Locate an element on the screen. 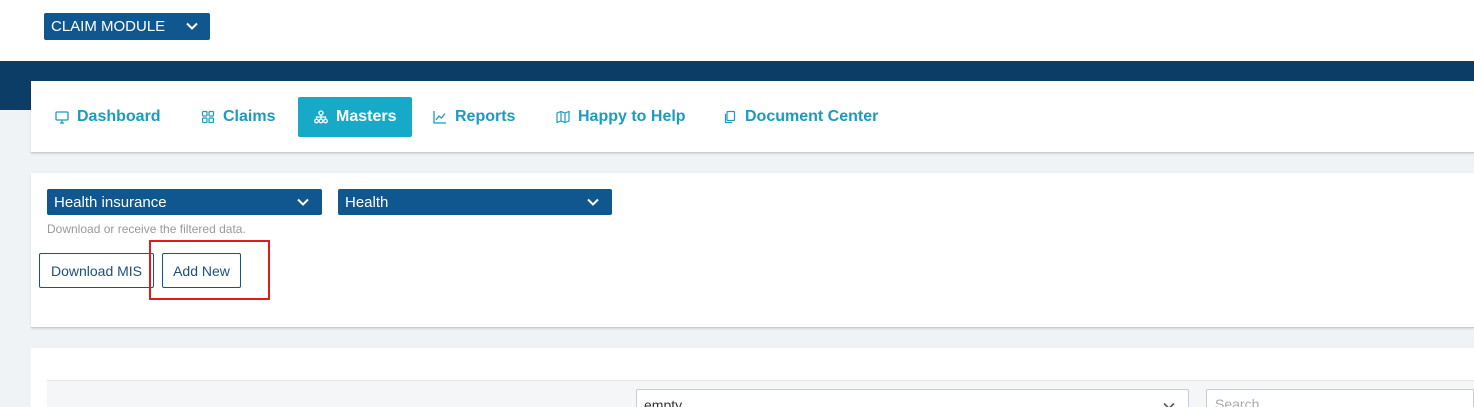  nav-document-center: Document Center is located at coordinates (800, 117).